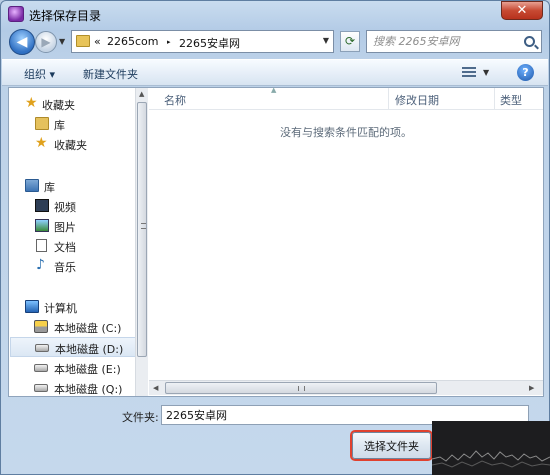 The width and height of the screenshot is (550, 475). I want to click on horizontal-scrollbar: ◀ ▶, so click(346, 387).